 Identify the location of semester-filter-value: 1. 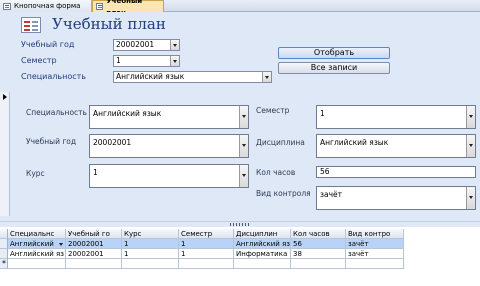
(118, 60).